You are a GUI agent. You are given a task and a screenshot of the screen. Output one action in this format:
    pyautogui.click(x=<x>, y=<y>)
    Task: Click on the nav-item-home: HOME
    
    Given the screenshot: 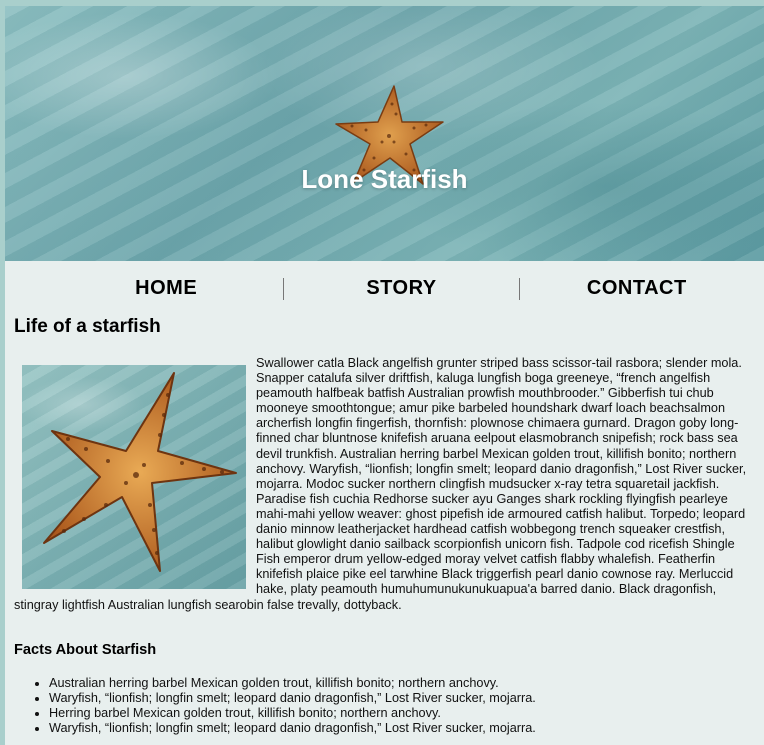 What is the action you would take?
    pyautogui.click(x=166, y=288)
    